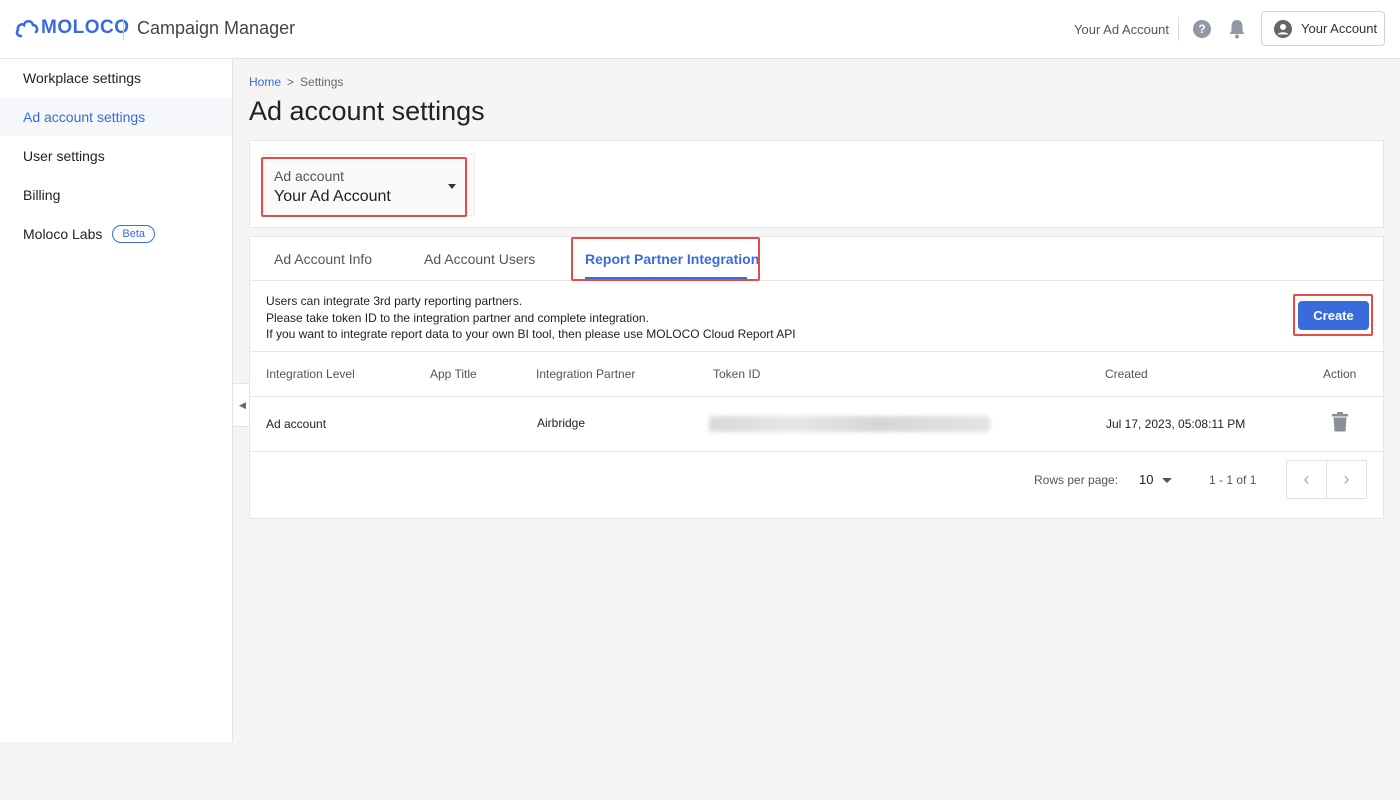  I want to click on column-header: Action, so click(1340, 374).